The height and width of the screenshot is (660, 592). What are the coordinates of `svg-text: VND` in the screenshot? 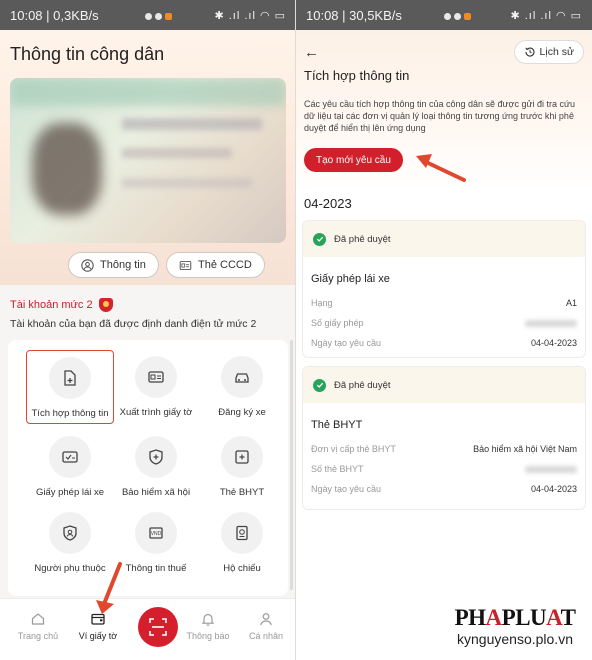 It's located at (156, 534).